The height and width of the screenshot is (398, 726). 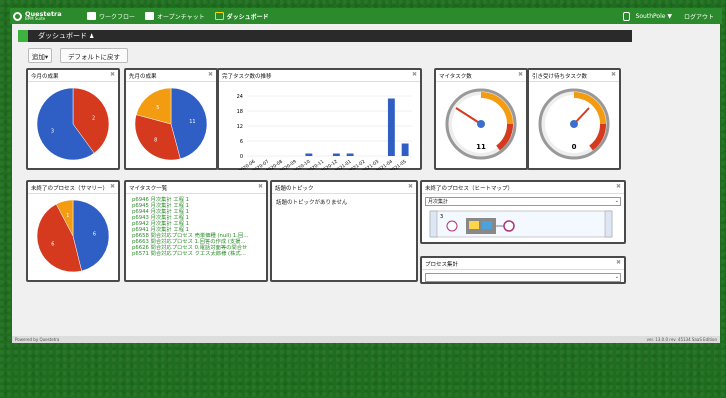 I want to click on chat-icon, so click(x=150, y=16).